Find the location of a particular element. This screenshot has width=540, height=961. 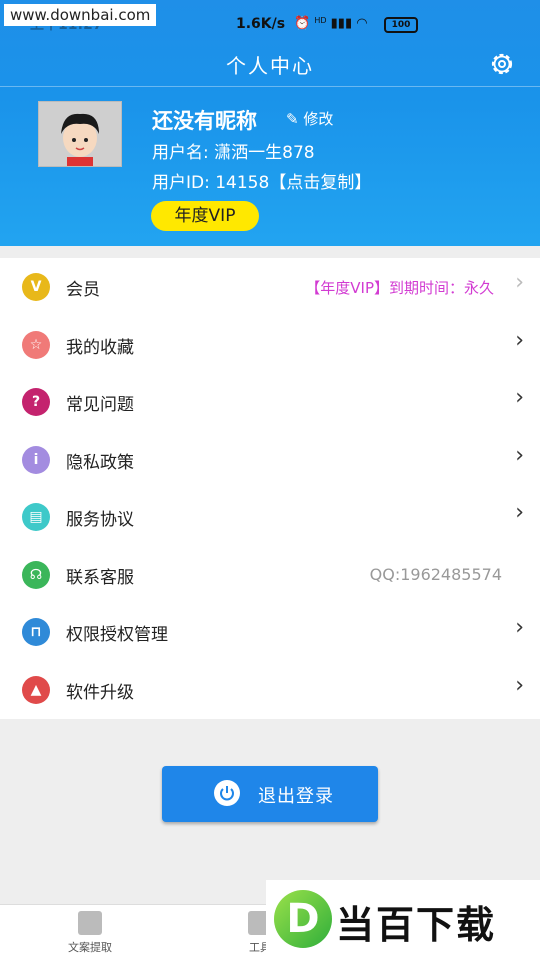

menu-item-permissions: ⊓ 权限授权管理 › is located at coordinates (270, 631).